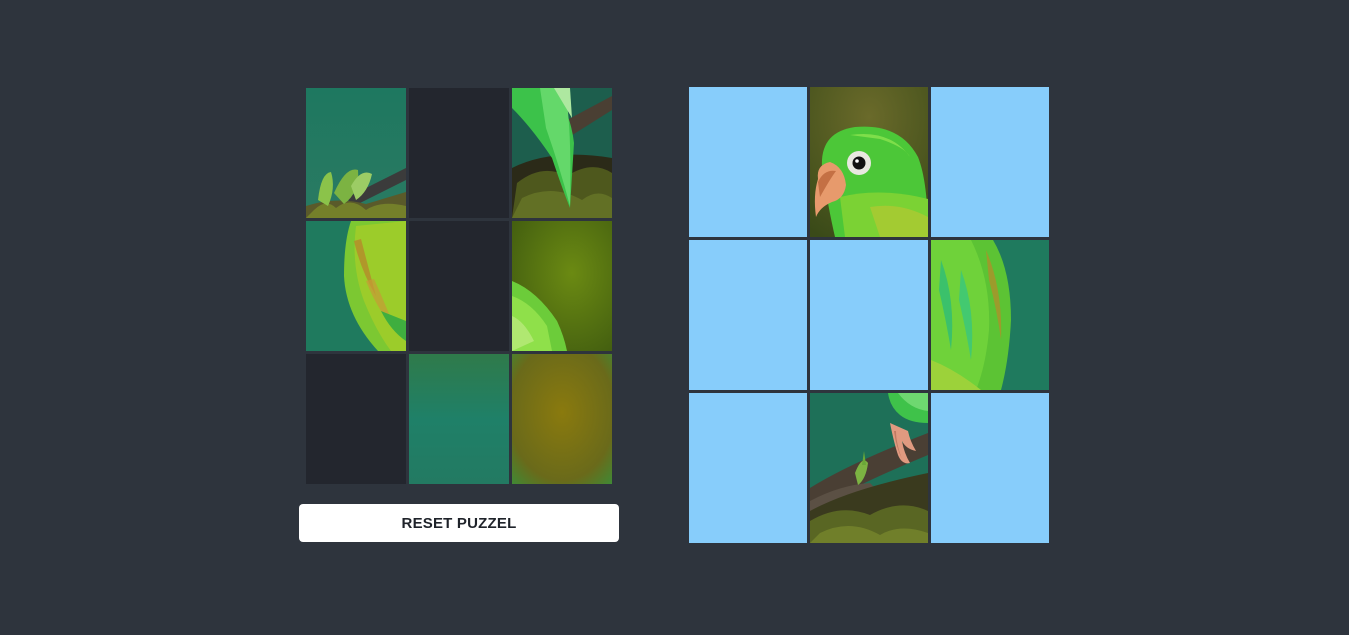 This screenshot has width=1349, height=635. Describe the element at coordinates (356, 419) in the screenshot. I see `tray-slot-7-empty` at that location.